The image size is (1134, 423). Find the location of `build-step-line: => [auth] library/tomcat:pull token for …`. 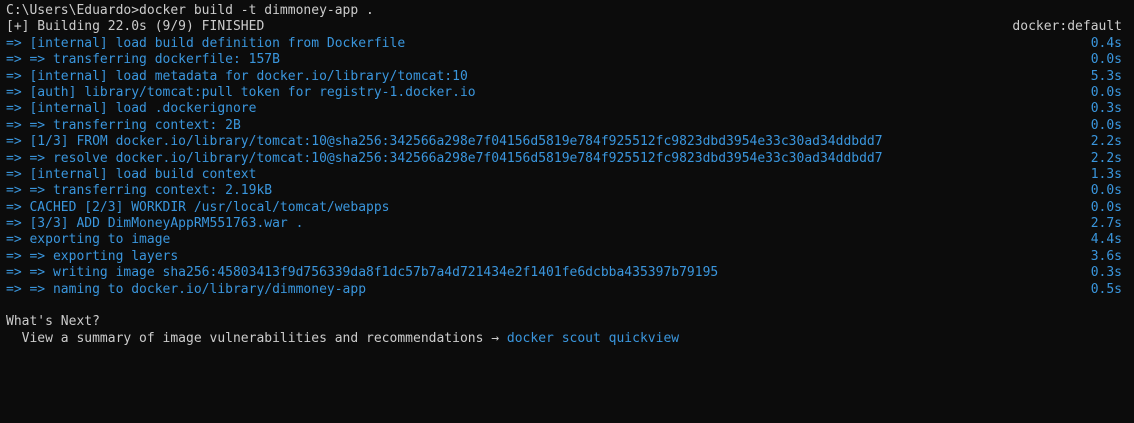

build-step-line: => [auth] library/tomcat:pull token for … is located at coordinates (564, 93).